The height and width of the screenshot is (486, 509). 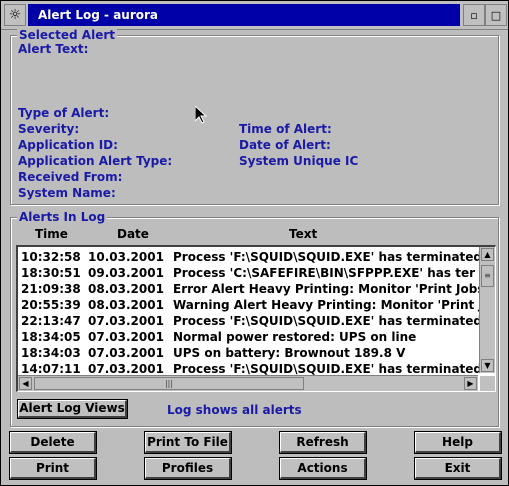 I want to click on horizontal-scrollbar: ◀ ||| ▶, so click(x=248, y=383).